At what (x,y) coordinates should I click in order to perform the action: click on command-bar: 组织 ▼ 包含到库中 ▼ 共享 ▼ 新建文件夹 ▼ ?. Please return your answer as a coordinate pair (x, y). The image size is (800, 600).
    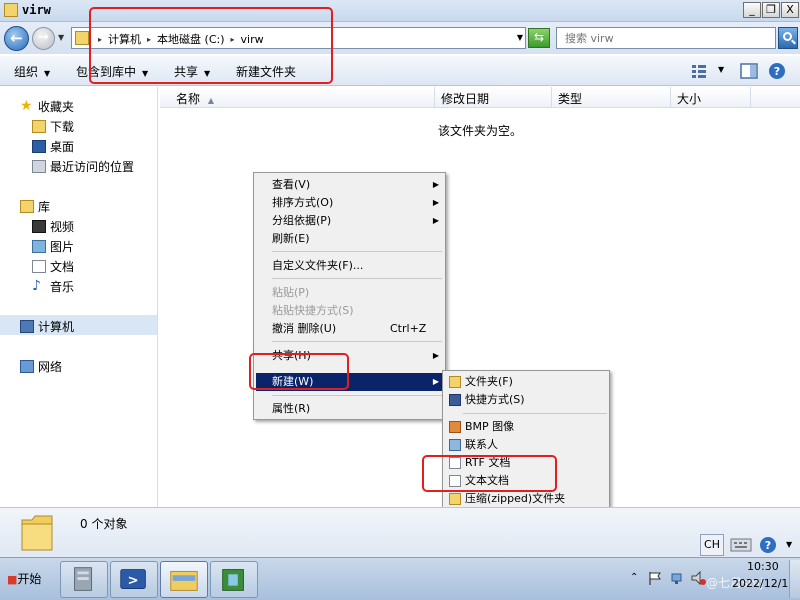
    Looking at the image, I should click on (400, 71).